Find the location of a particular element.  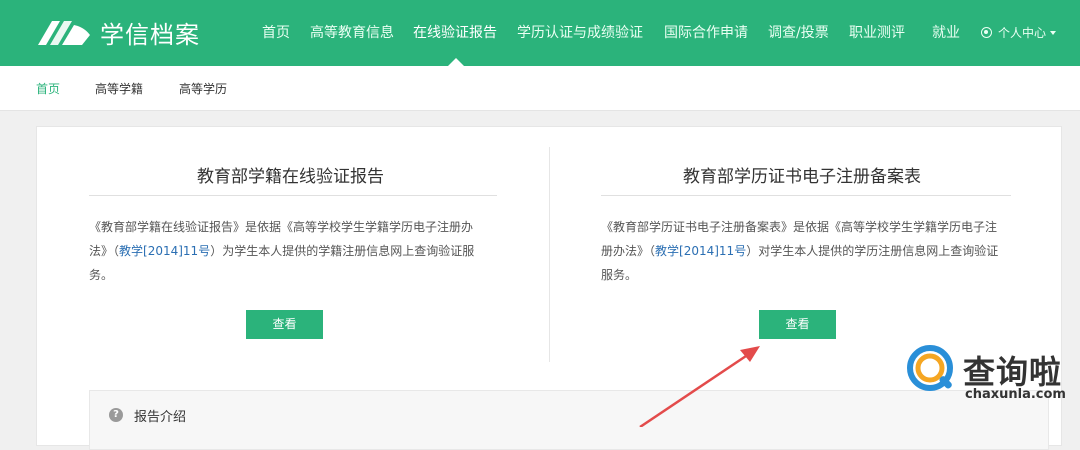

active-nav-indicator is located at coordinates (456, 62).